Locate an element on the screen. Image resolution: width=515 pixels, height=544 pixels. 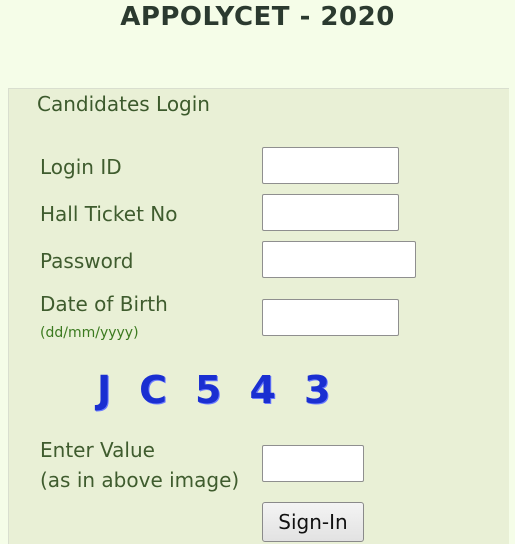
page-title: APPOLYCET - 2020 is located at coordinates (257, 17).